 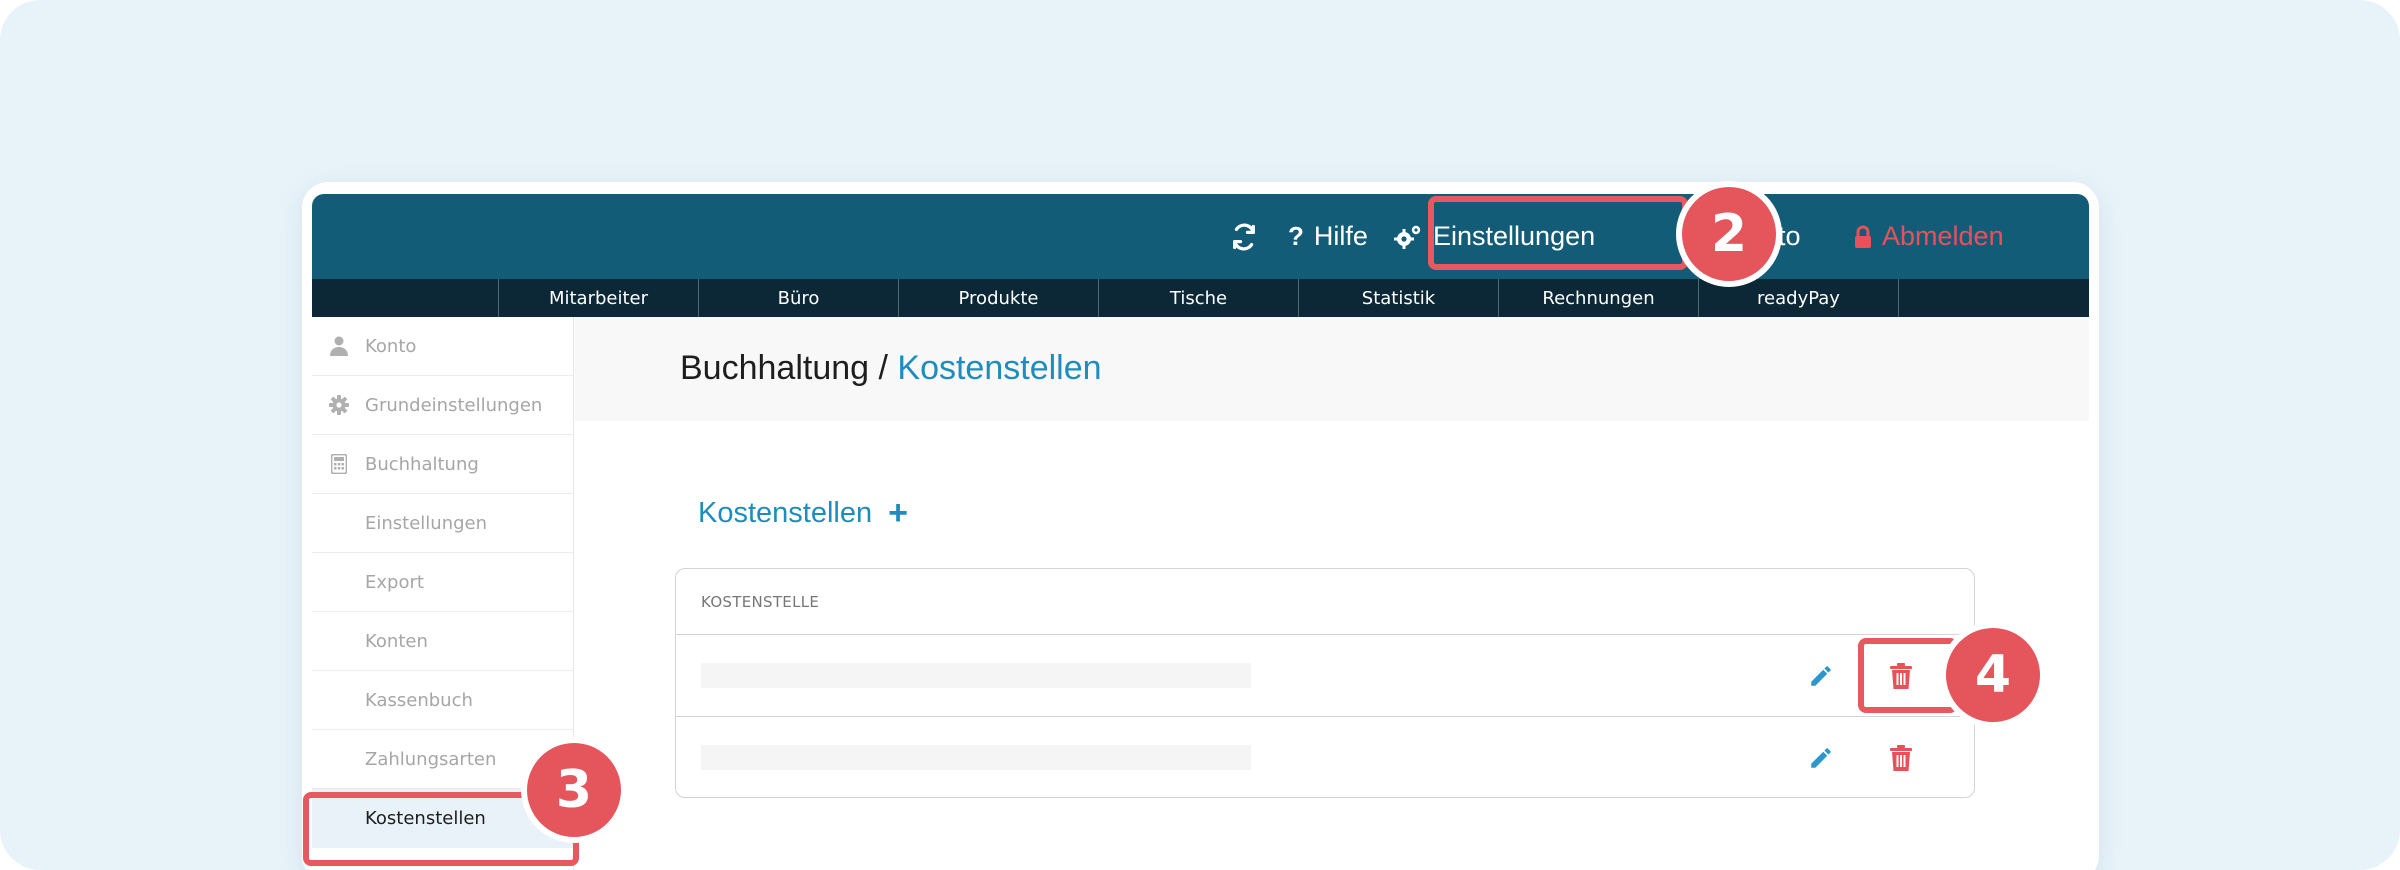 I want to click on sidebar-item-label: Kassenbuch, so click(x=419, y=700).